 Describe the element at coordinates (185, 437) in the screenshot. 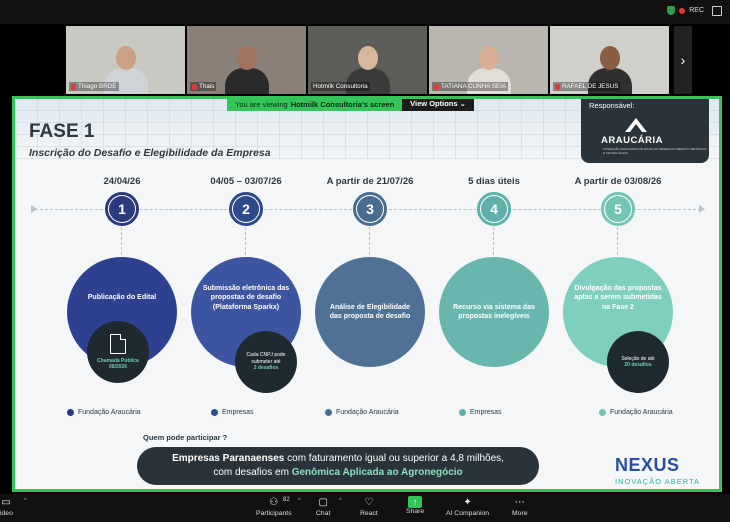

I see `who-can-participate-label: Quem pode participar ?` at that location.